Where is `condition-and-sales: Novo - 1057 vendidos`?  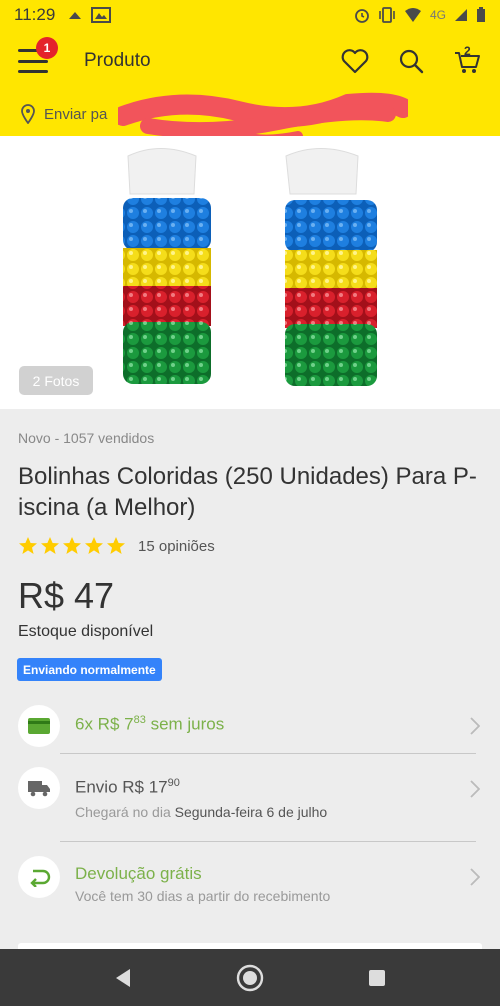 condition-and-sales: Novo - 1057 vendidos is located at coordinates (86, 438).